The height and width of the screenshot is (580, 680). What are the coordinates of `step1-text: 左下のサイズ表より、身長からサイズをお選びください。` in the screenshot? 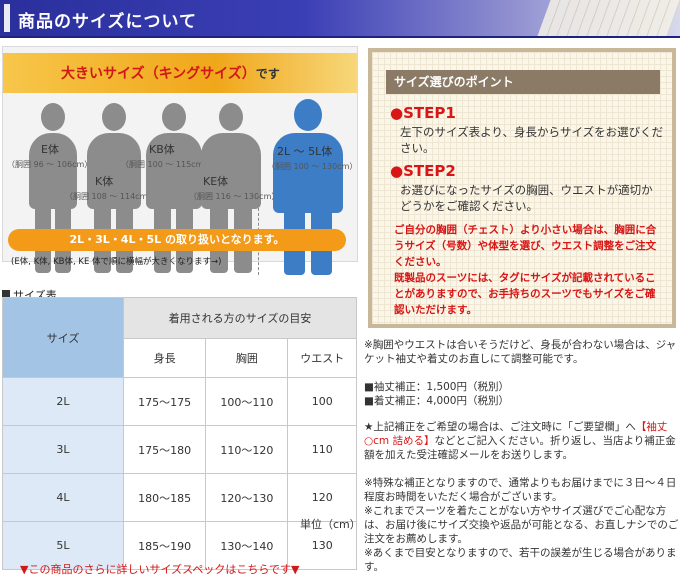 It's located at (532, 140).